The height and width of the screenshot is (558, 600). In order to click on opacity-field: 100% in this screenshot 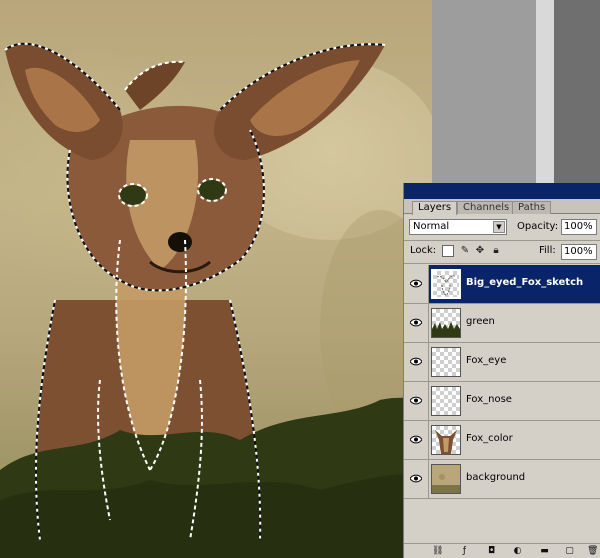, I will do `click(579, 227)`.